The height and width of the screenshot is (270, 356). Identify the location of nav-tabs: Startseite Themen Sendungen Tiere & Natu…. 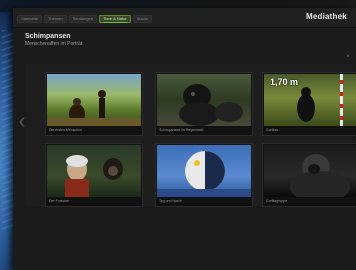
(85, 20).